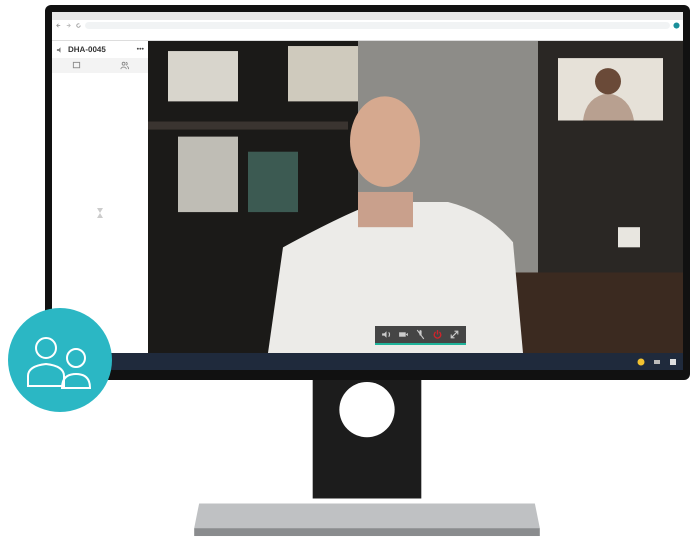 Image resolution: width=699 pixels, height=537 pixels. What do you see at coordinates (58, 25) in the screenshot?
I see `back-icon` at bounding box center [58, 25].